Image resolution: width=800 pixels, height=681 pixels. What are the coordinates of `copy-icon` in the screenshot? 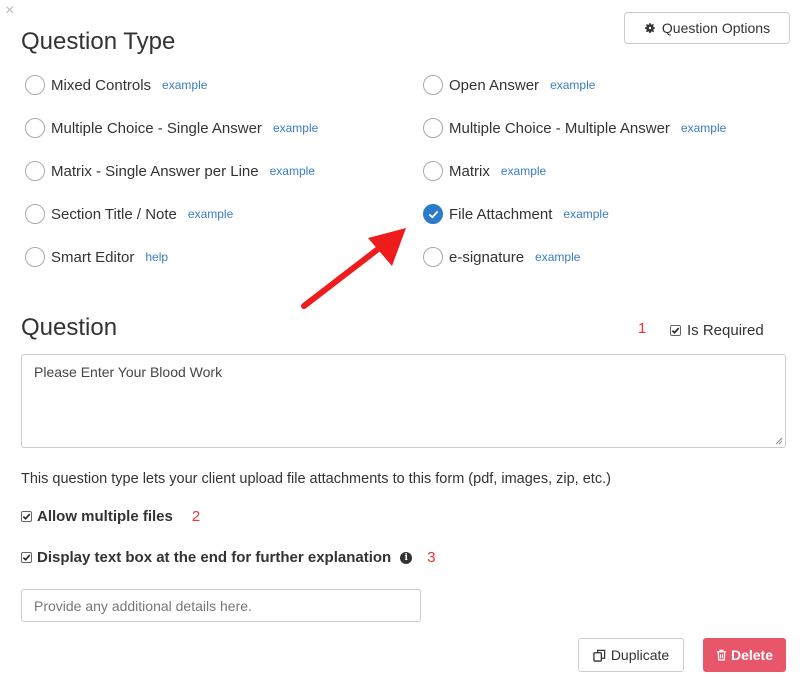 It's located at (599, 655).